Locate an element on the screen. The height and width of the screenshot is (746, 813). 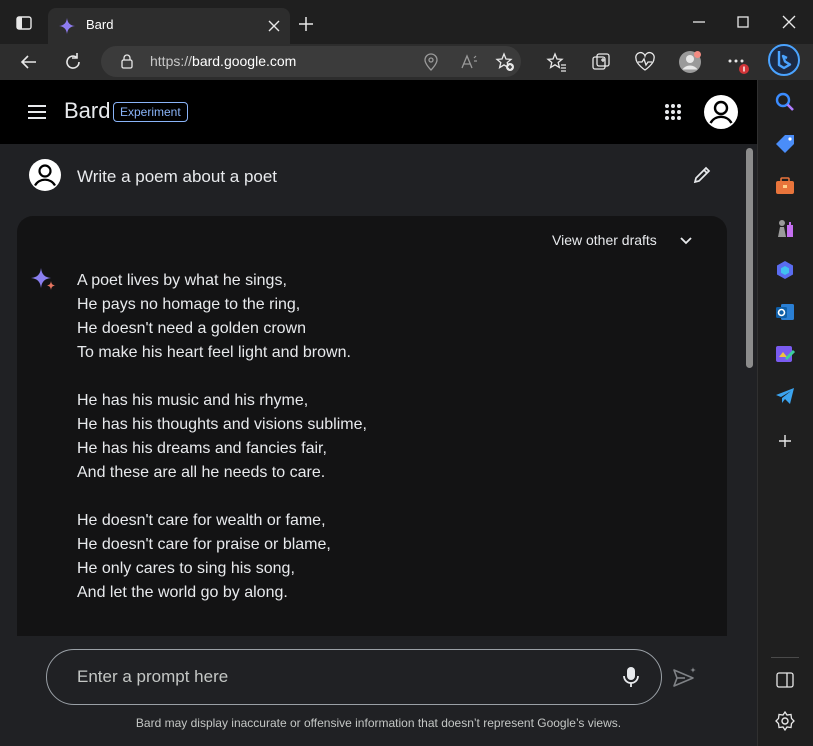
sidebar-toggle-icon is located at coordinates (785, 680).